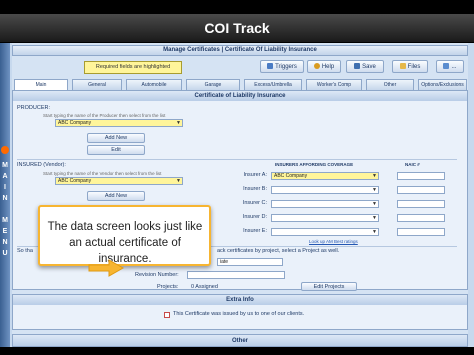 The height and width of the screenshot is (355, 474). I want to click on triggers-button: Triggers, so click(282, 66).